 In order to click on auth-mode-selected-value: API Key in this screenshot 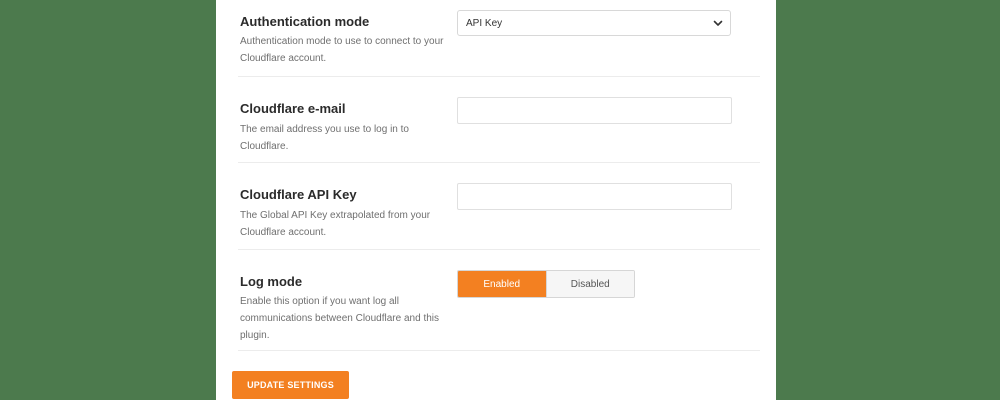, I will do `click(484, 23)`.